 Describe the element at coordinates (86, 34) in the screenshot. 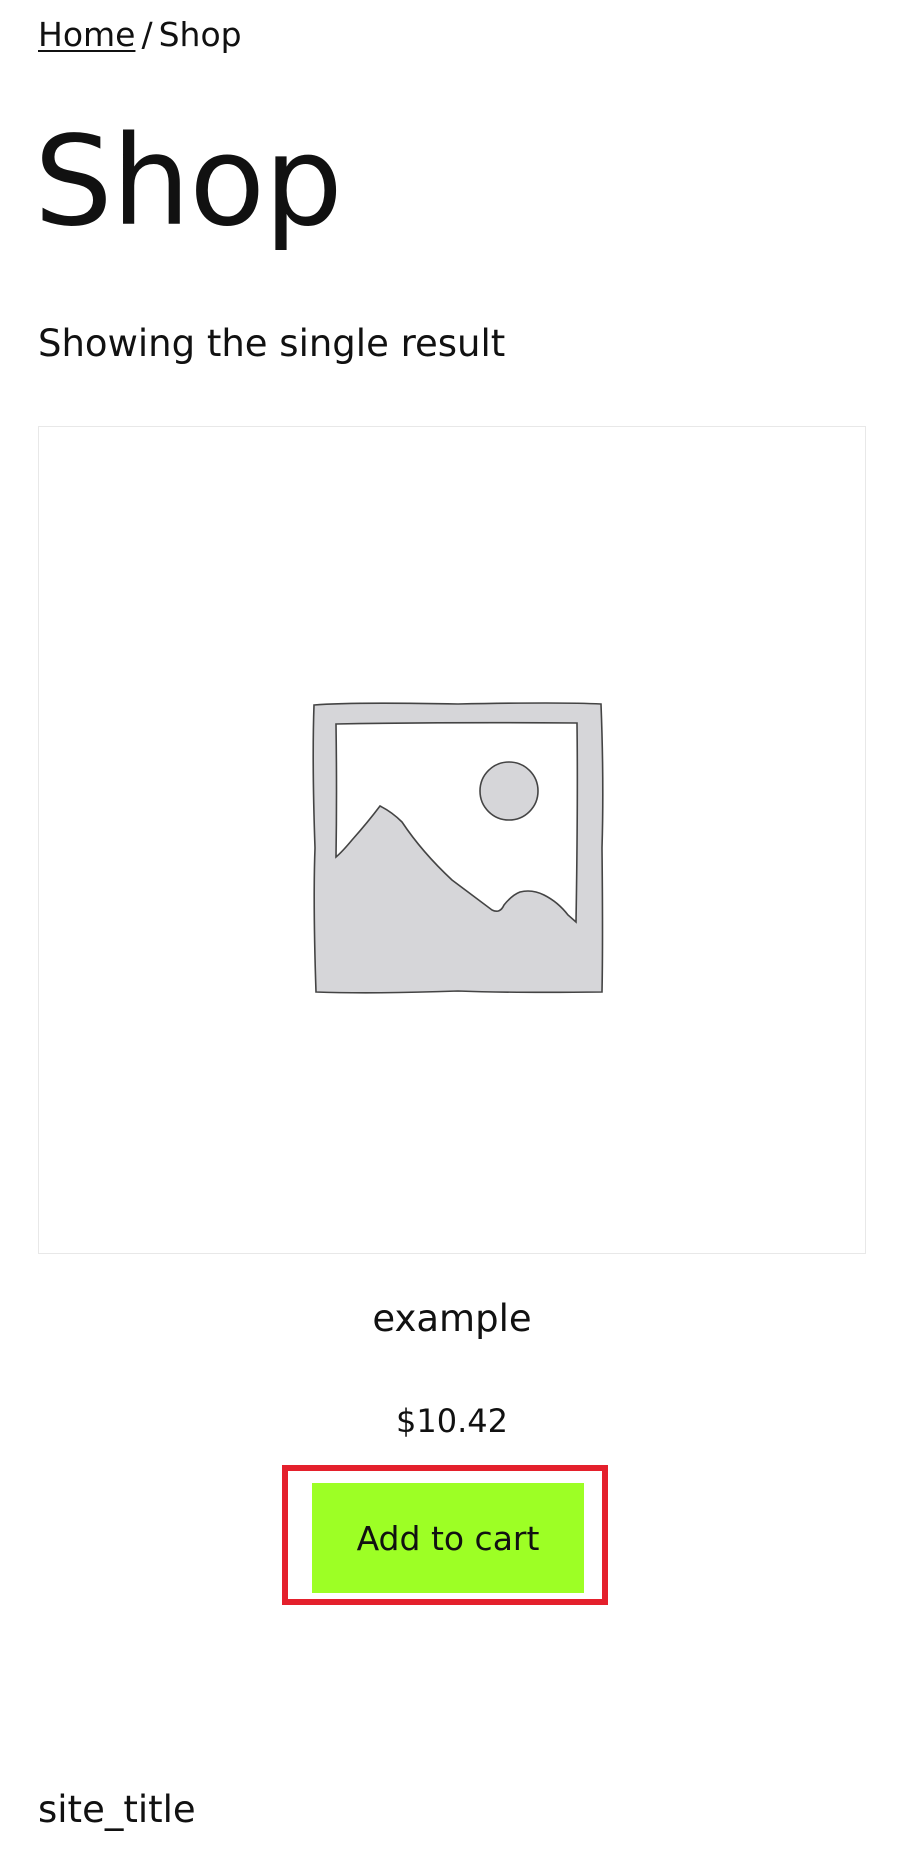

I see `breadcrumb-home-link: Home` at that location.